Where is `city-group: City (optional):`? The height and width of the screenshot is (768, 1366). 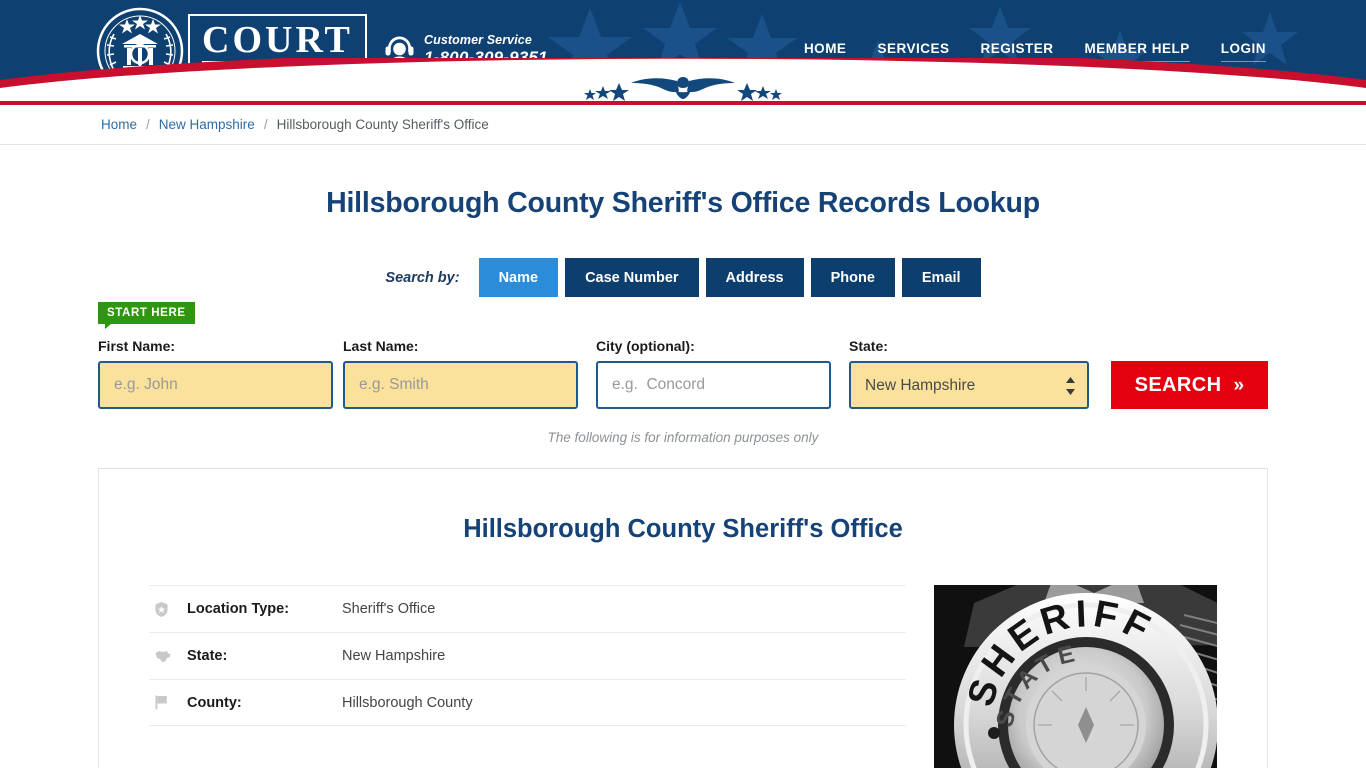
city-group: City (optional): is located at coordinates (713, 373).